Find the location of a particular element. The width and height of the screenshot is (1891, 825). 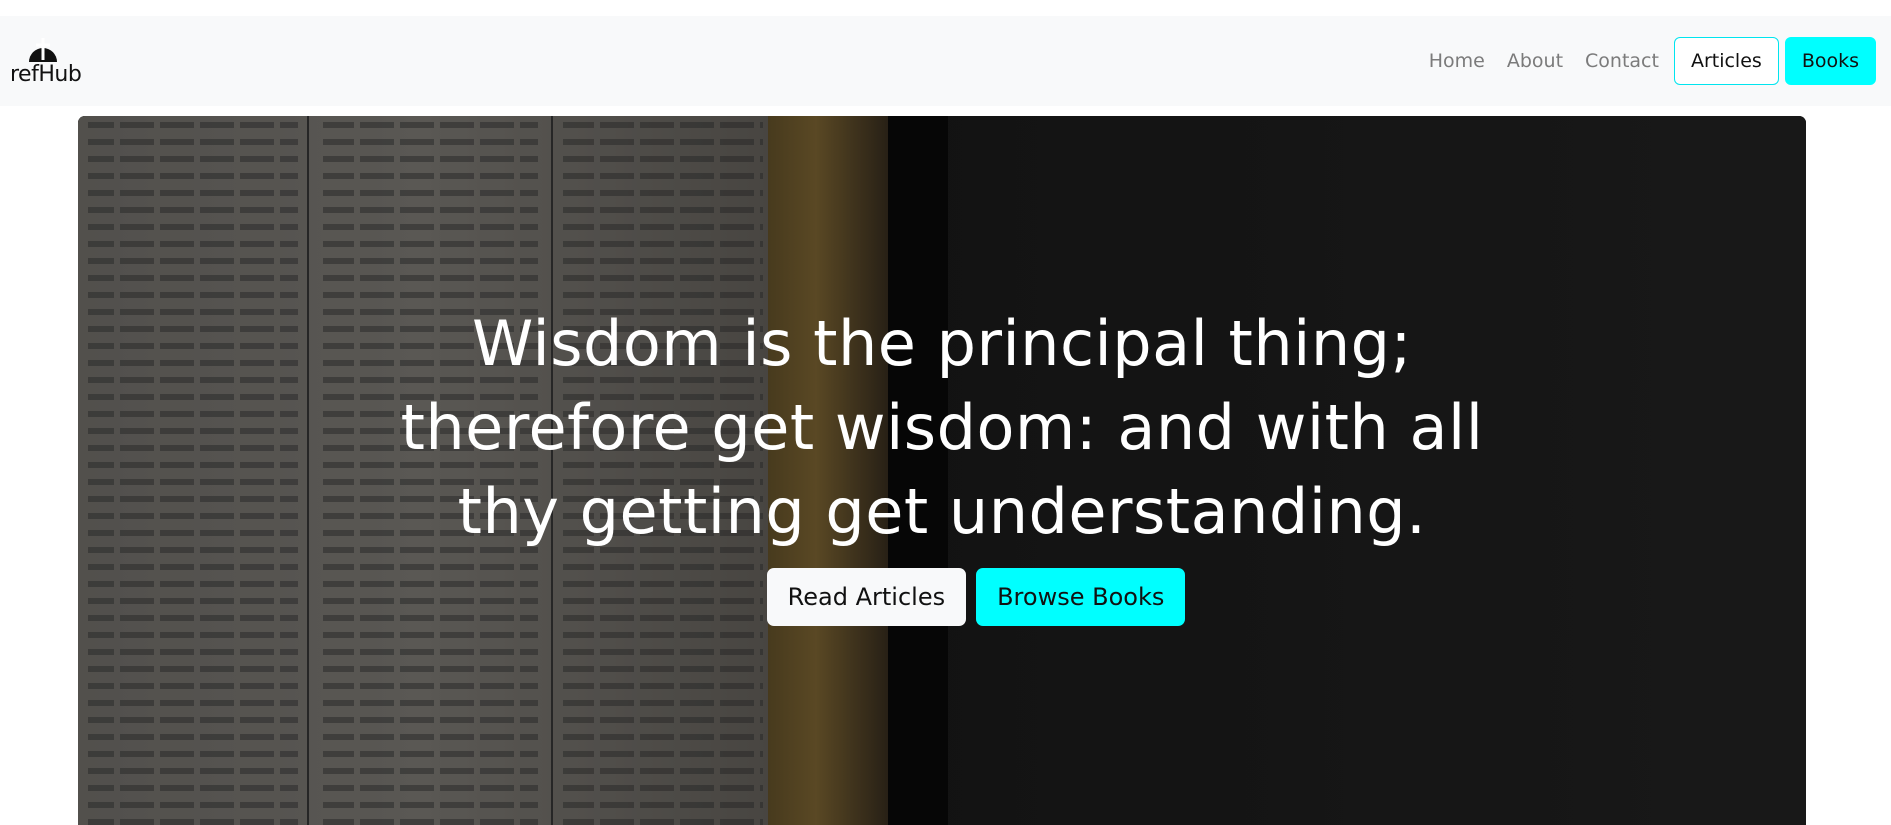

top-strip is located at coordinates (945, 8).